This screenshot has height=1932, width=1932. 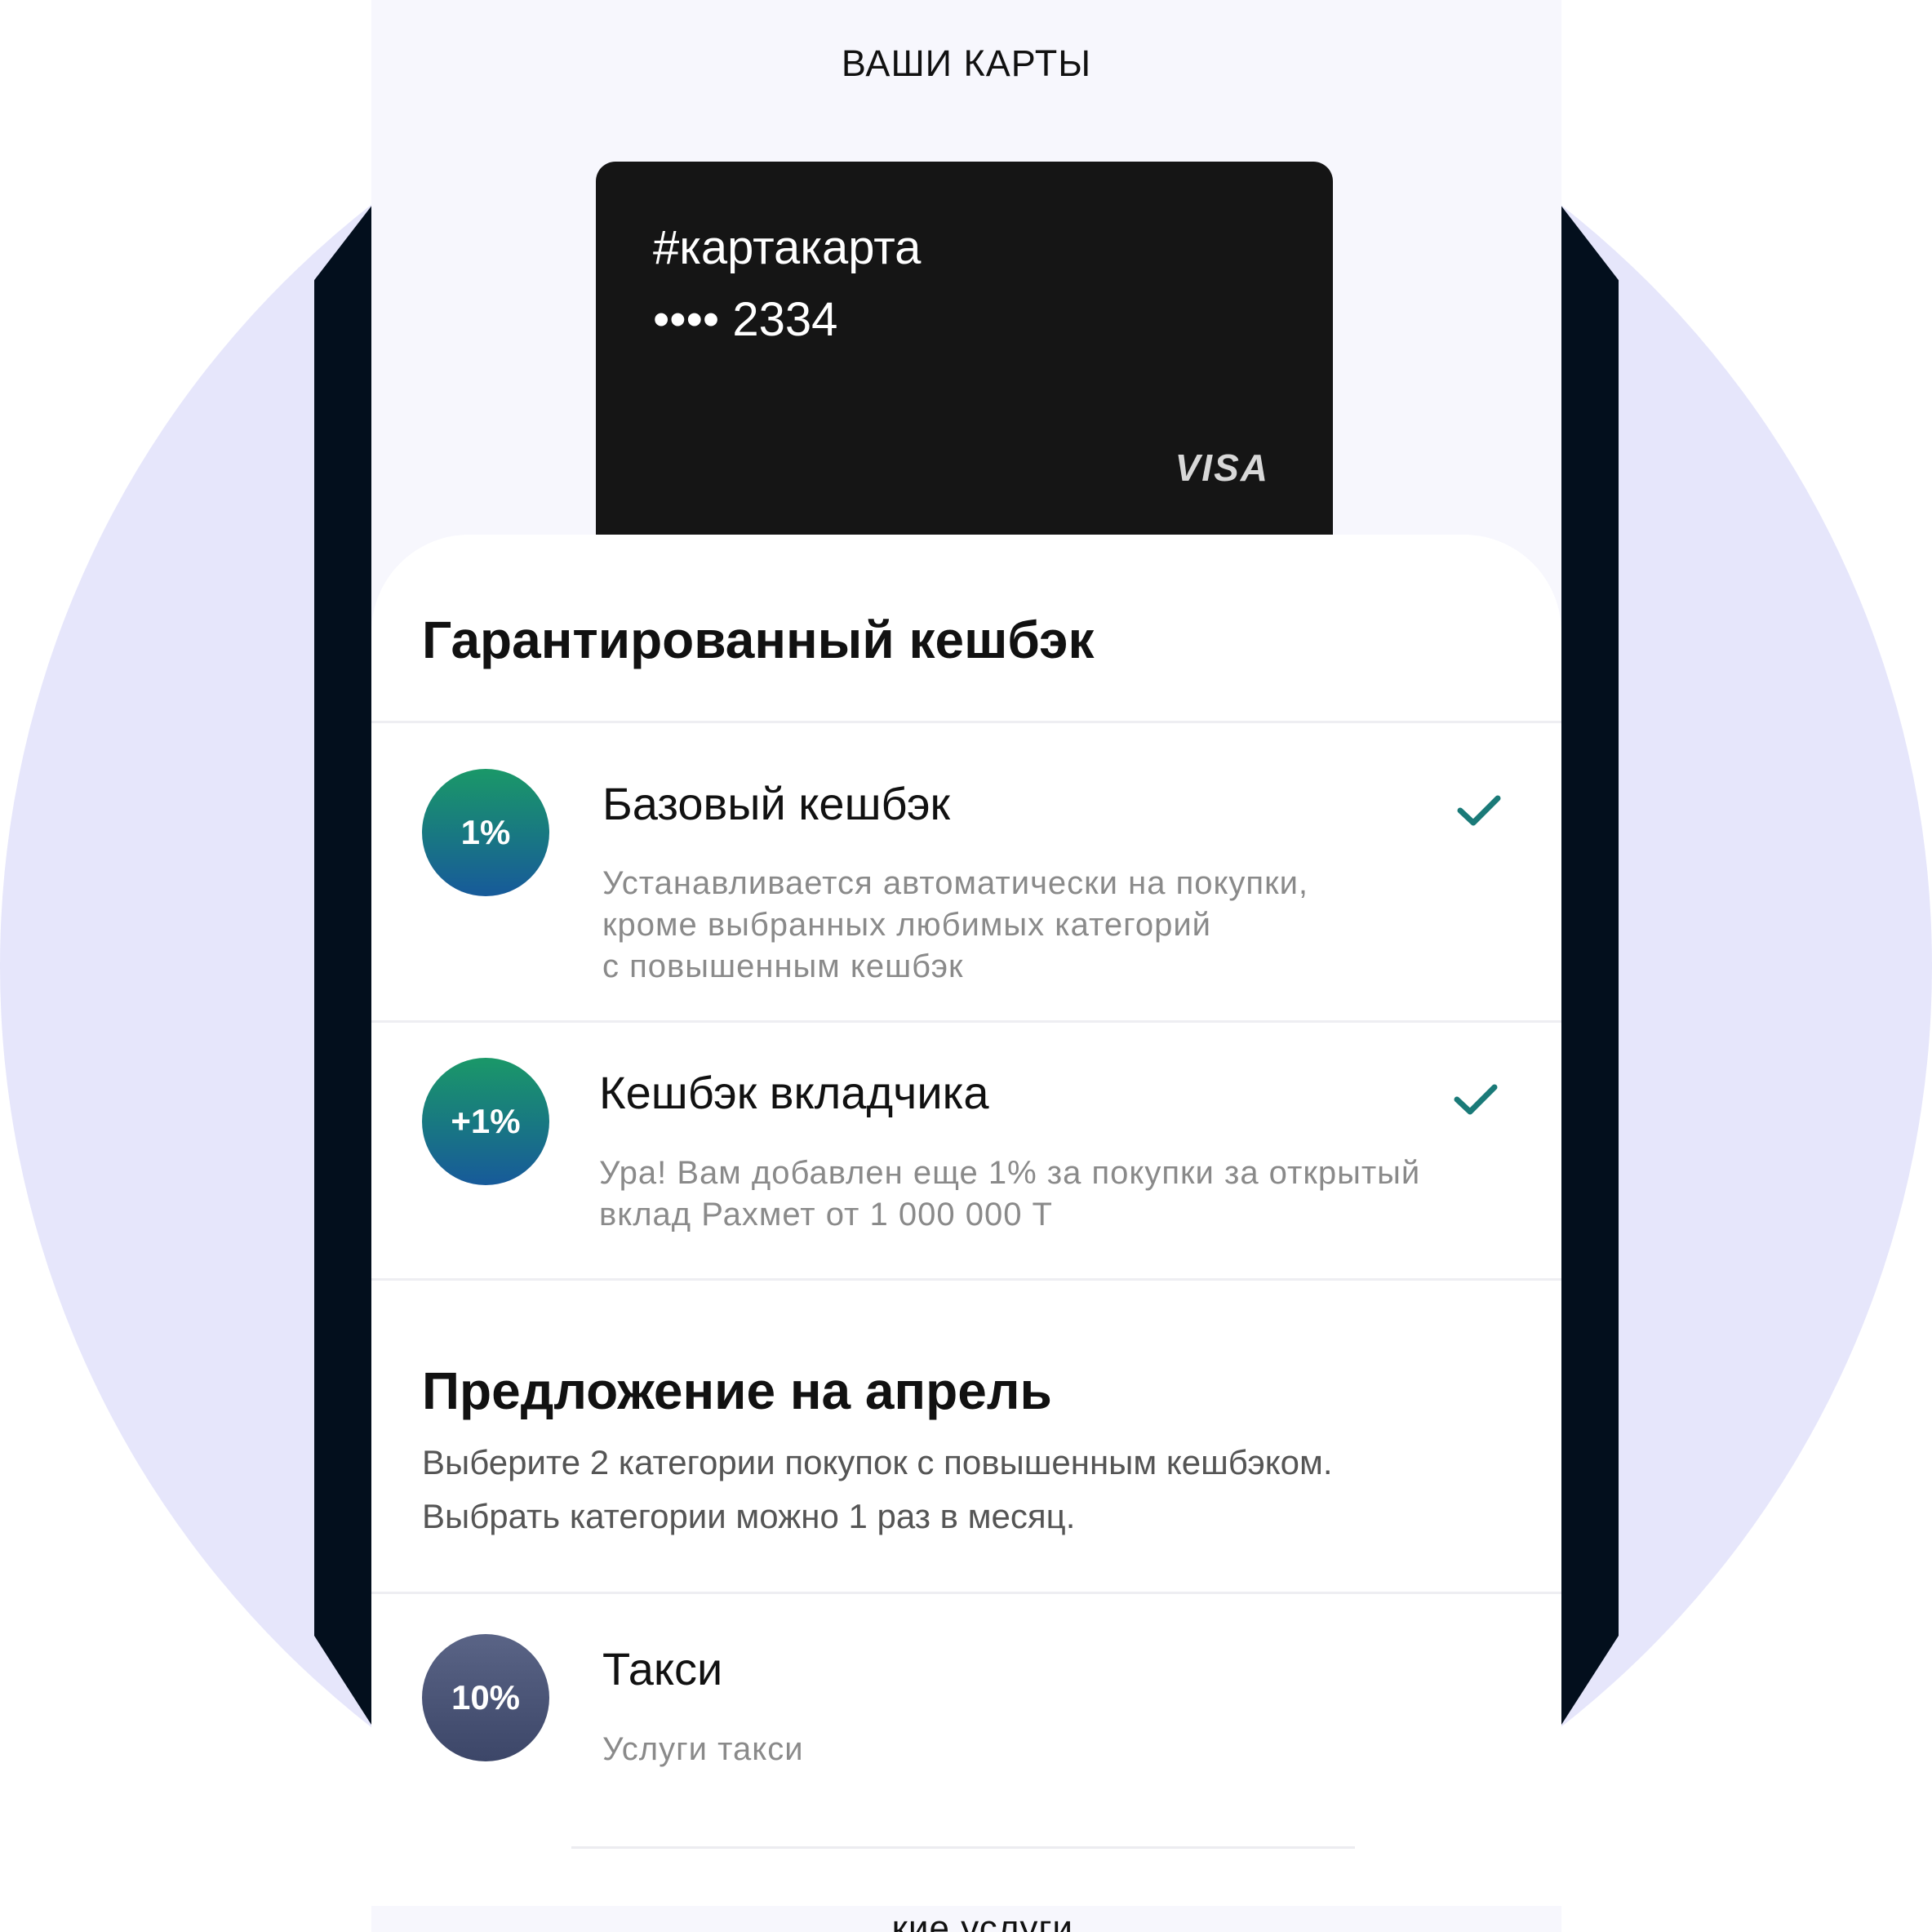 I want to click on visa-logo: VISA, so click(x=1222, y=467).